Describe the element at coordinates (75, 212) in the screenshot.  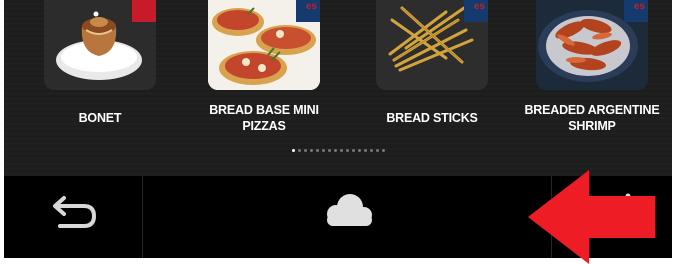
I see `back-arrow-icon` at that location.